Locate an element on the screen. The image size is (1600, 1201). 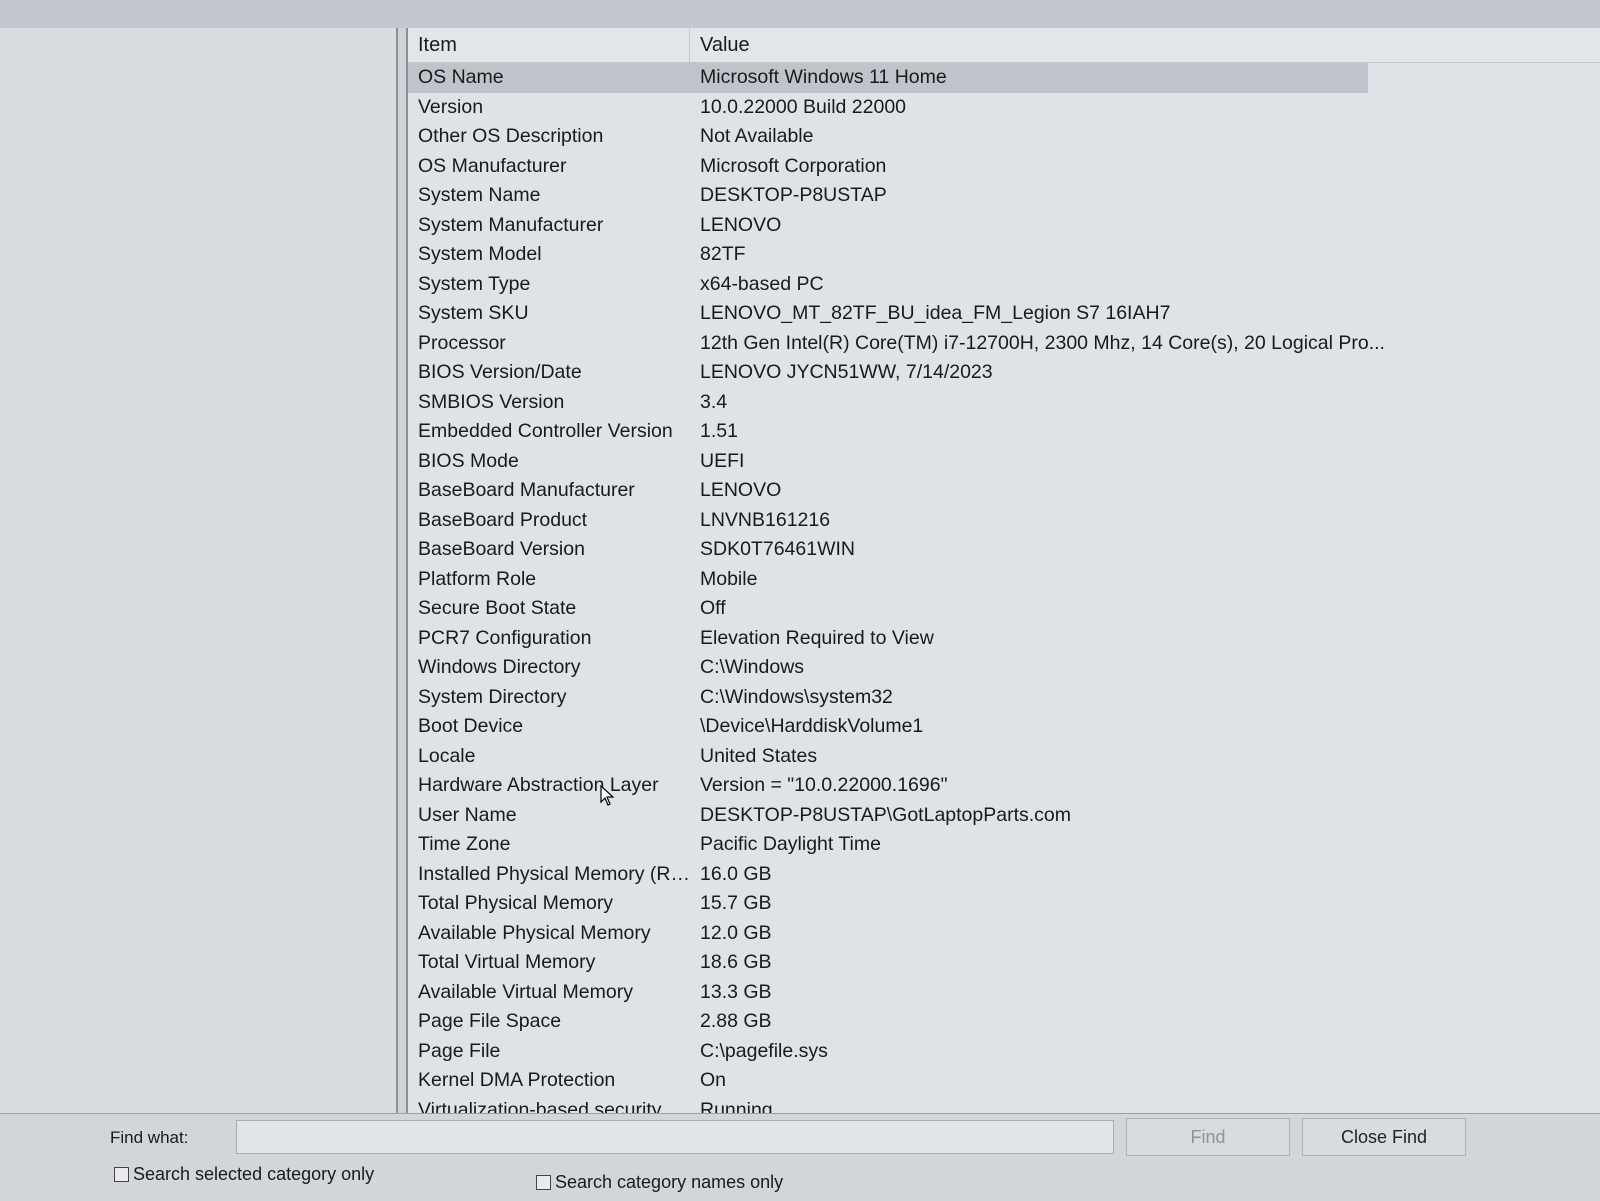
find-button: Find is located at coordinates (1208, 1137).